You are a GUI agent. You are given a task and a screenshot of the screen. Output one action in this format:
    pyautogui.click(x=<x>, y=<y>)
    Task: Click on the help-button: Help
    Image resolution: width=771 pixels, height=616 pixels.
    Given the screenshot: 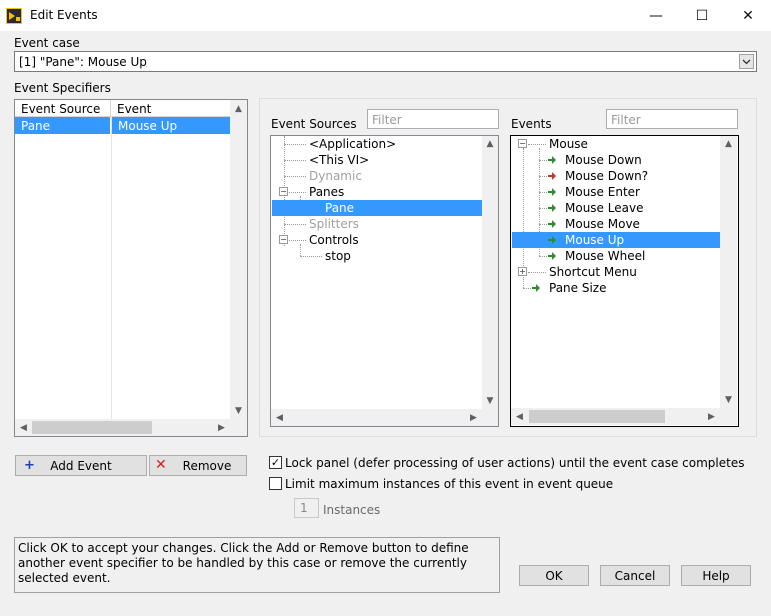 What is the action you would take?
    pyautogui.click(x=716, y=575)
    